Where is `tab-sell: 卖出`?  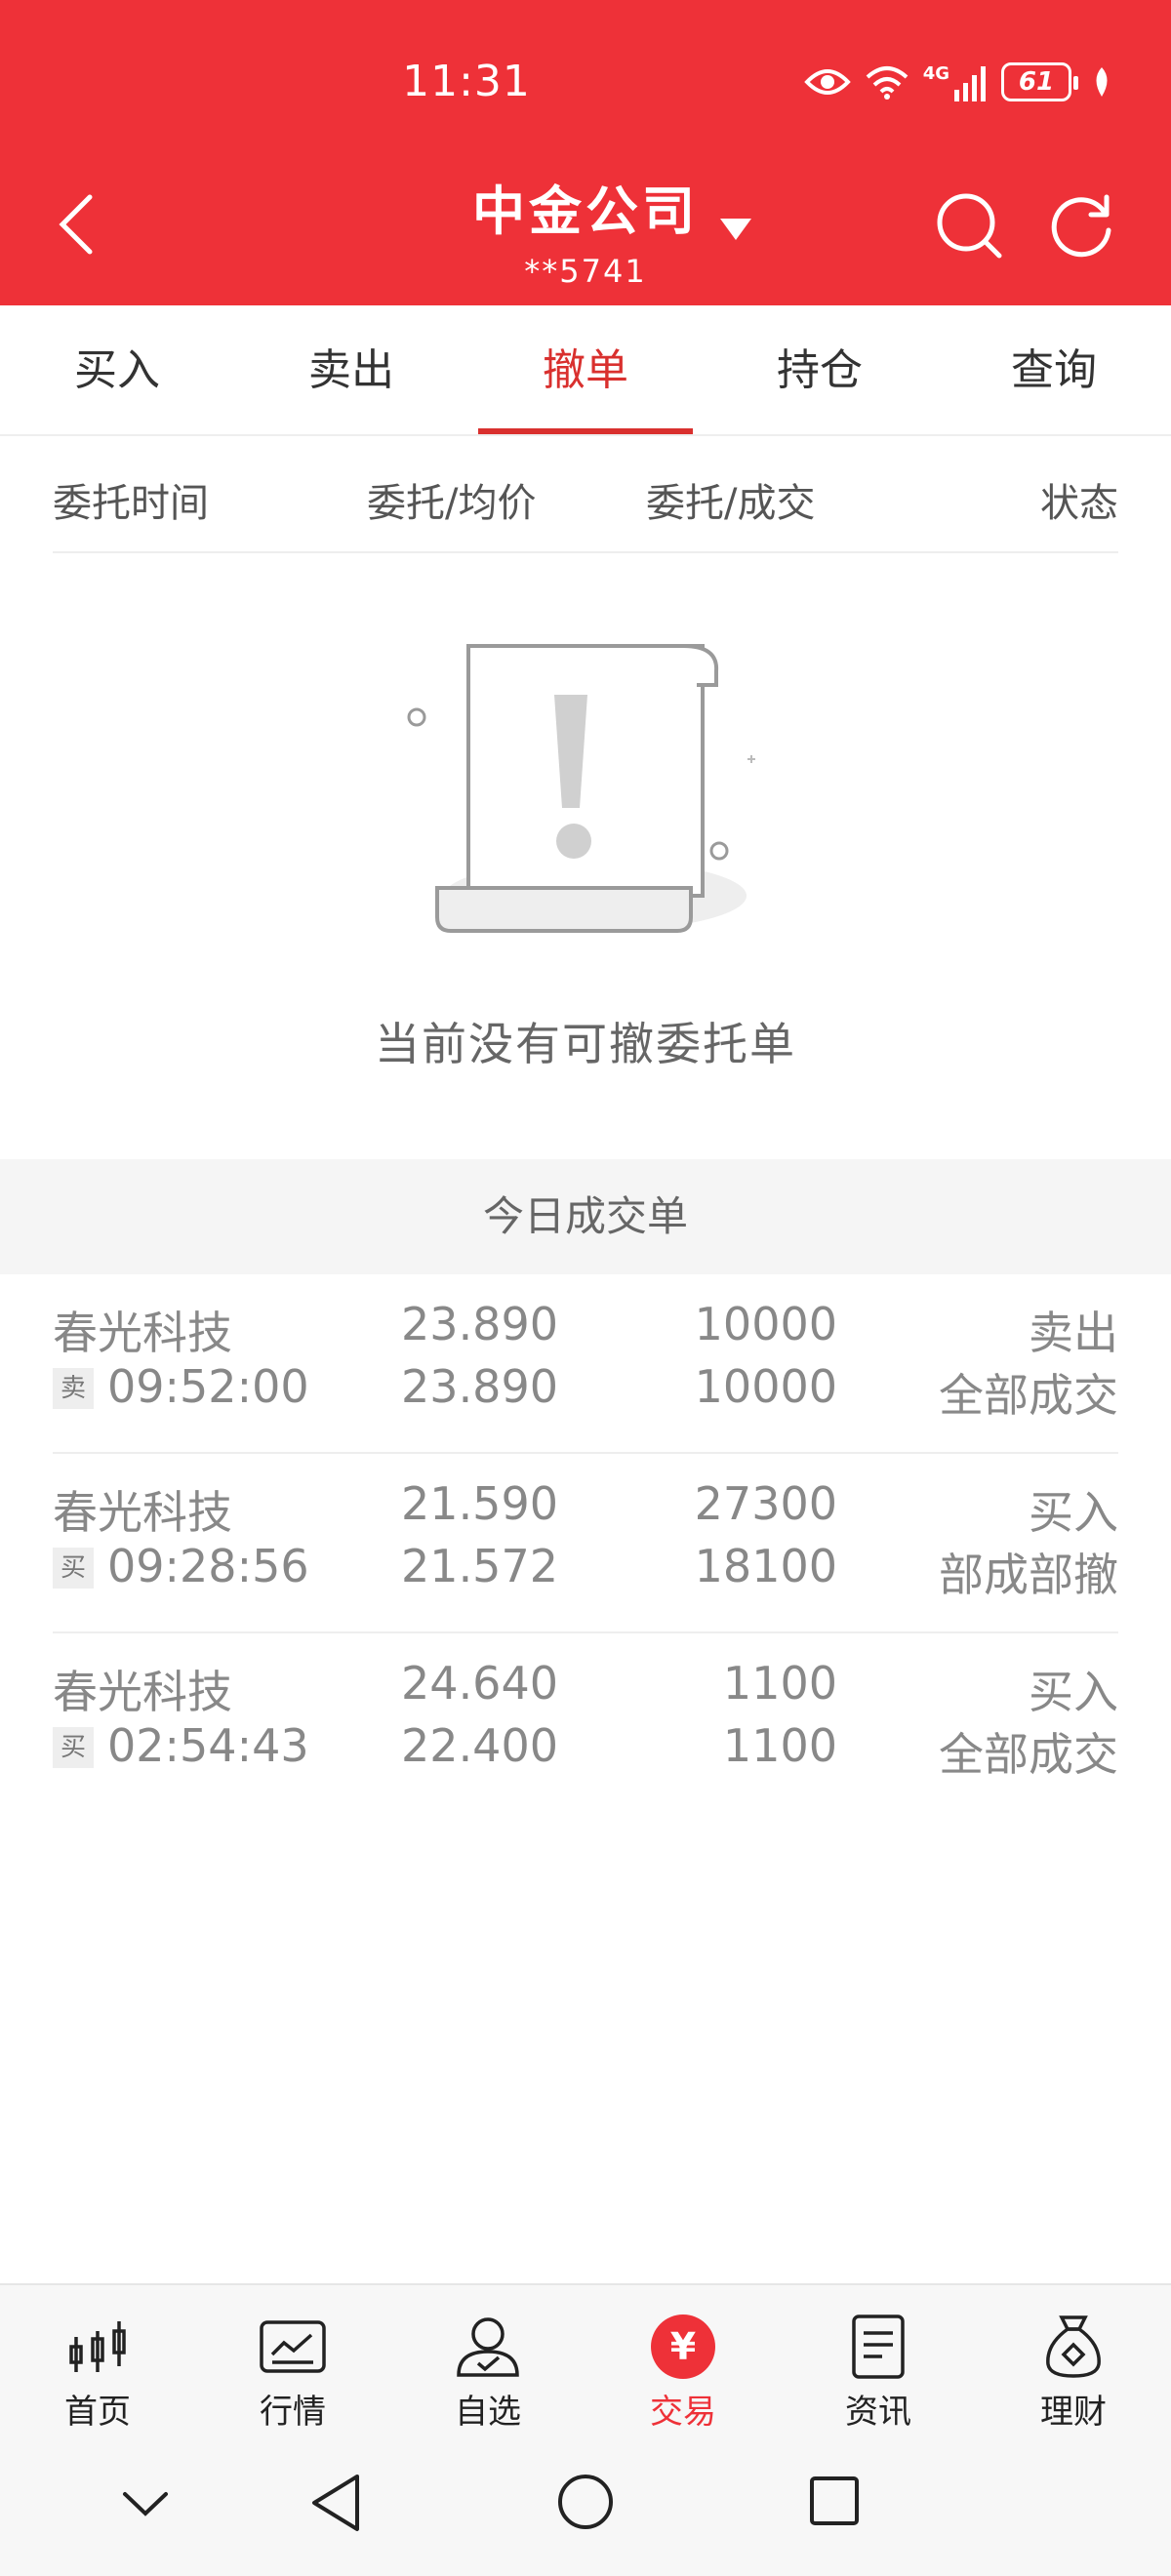
tab-sell: 卖出 is located at coordinates (351, 369).